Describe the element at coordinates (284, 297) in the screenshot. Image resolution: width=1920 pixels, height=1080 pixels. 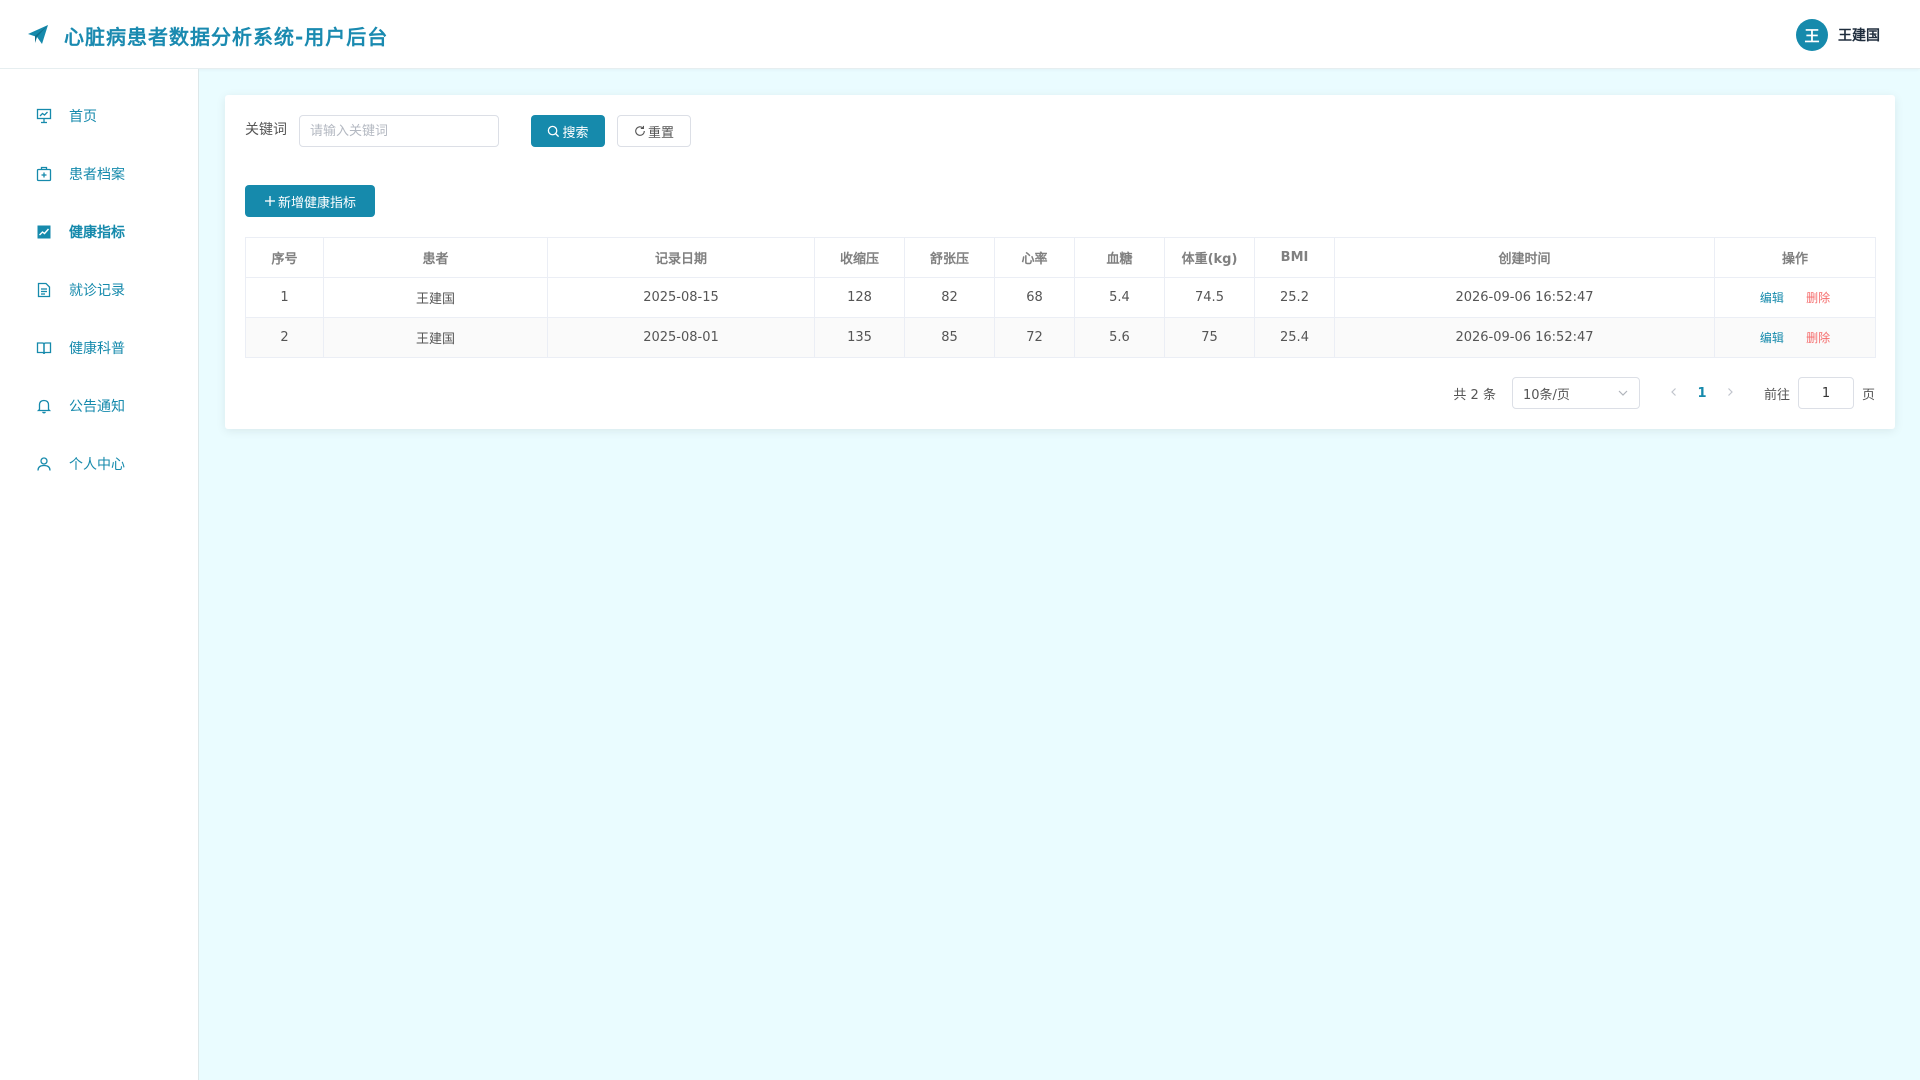
I see `cell-no: 1` at that location.